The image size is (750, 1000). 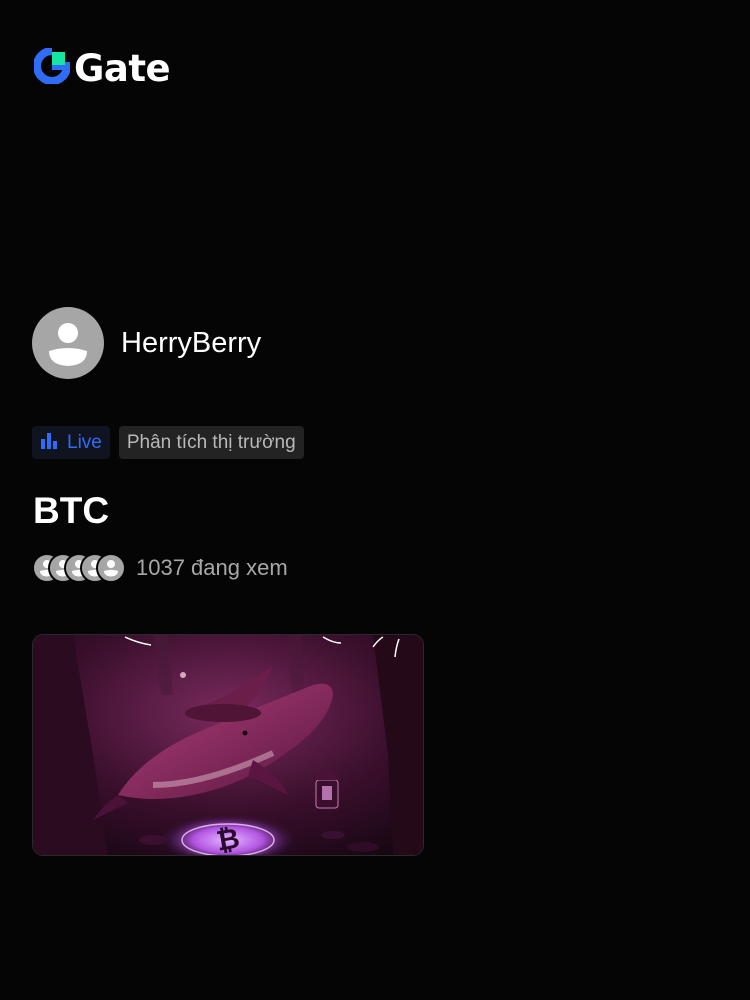 What do you see at coordinates (71, 510) in the screenshot?
I see `stream-title: BTC` at bounding box center [71, 510].